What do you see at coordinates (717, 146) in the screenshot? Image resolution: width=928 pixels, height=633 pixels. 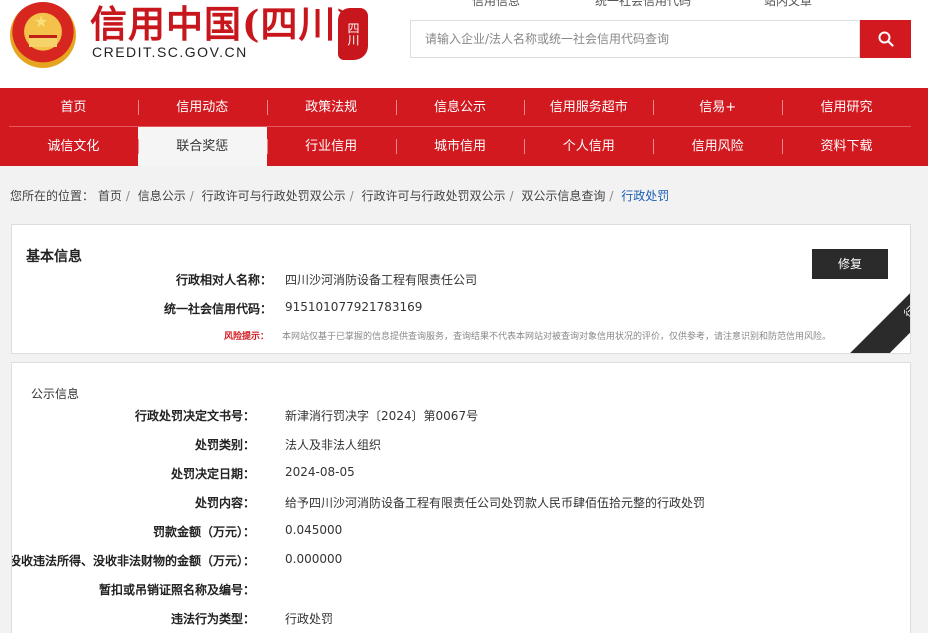 I see `nav-item-credit-risk: 信用风险` at bounding box center [717, 146].